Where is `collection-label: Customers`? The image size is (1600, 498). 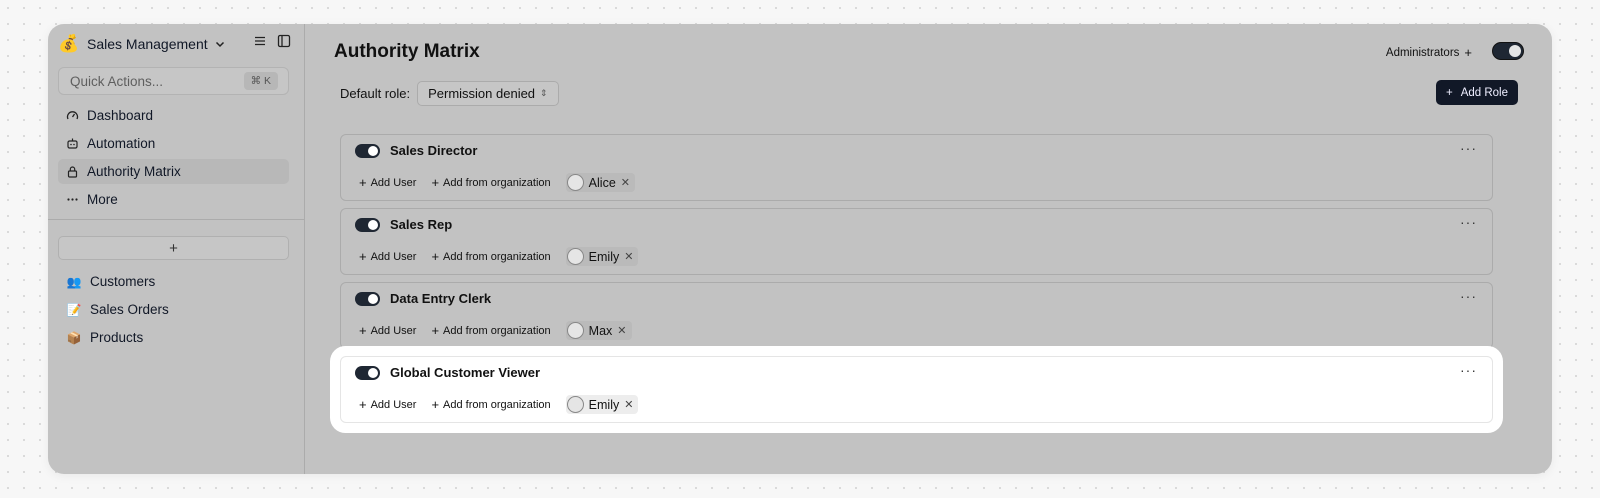
collection-label: Customers is located at coordinates (123, 281).